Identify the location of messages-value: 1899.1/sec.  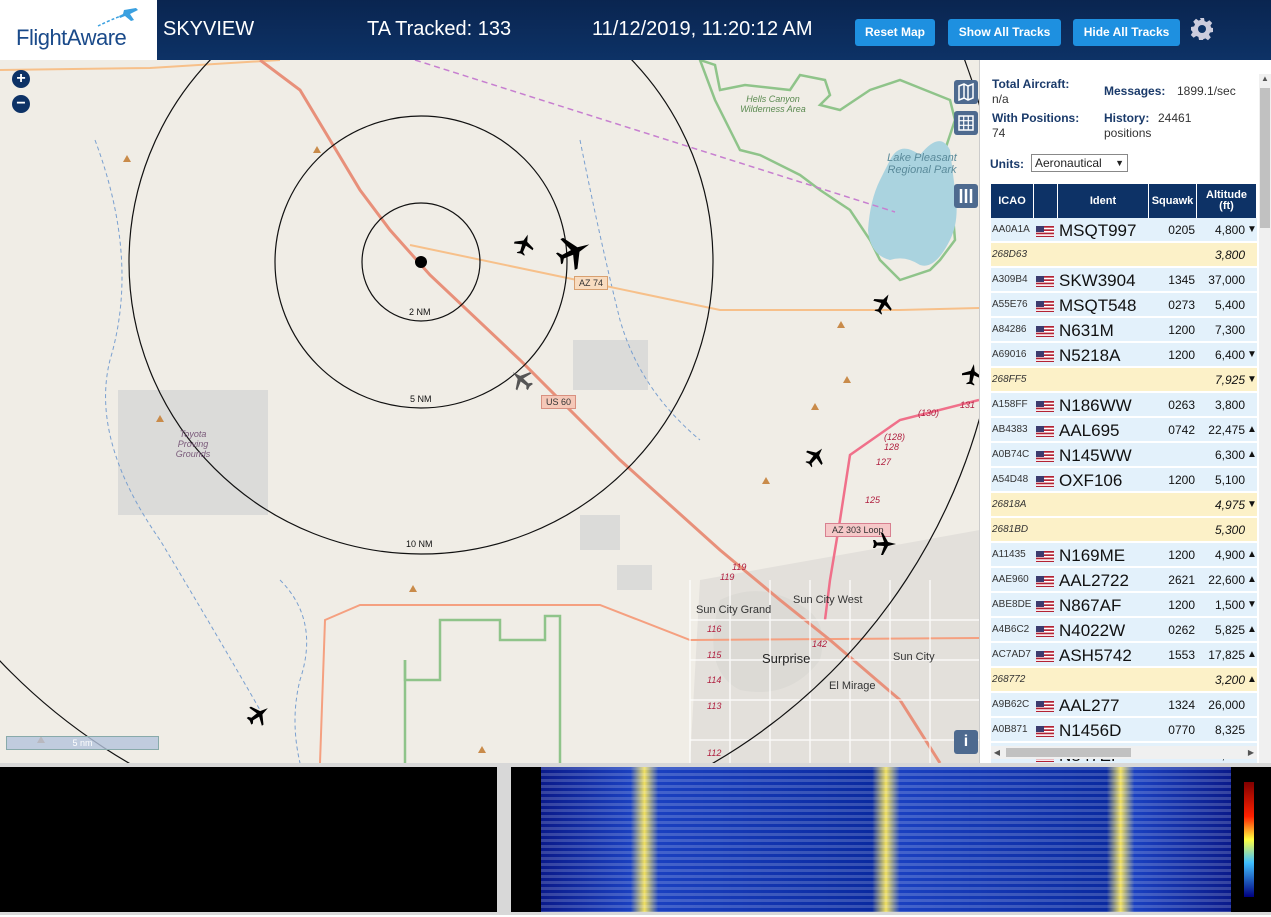
(1206, 91).